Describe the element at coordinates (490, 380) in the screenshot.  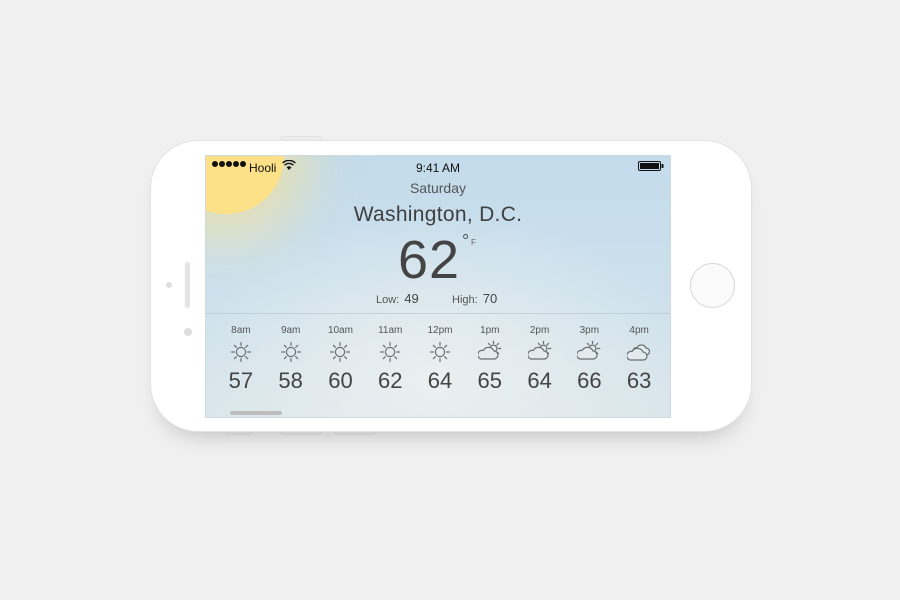
I see `hour-temperature: 65` at that location.